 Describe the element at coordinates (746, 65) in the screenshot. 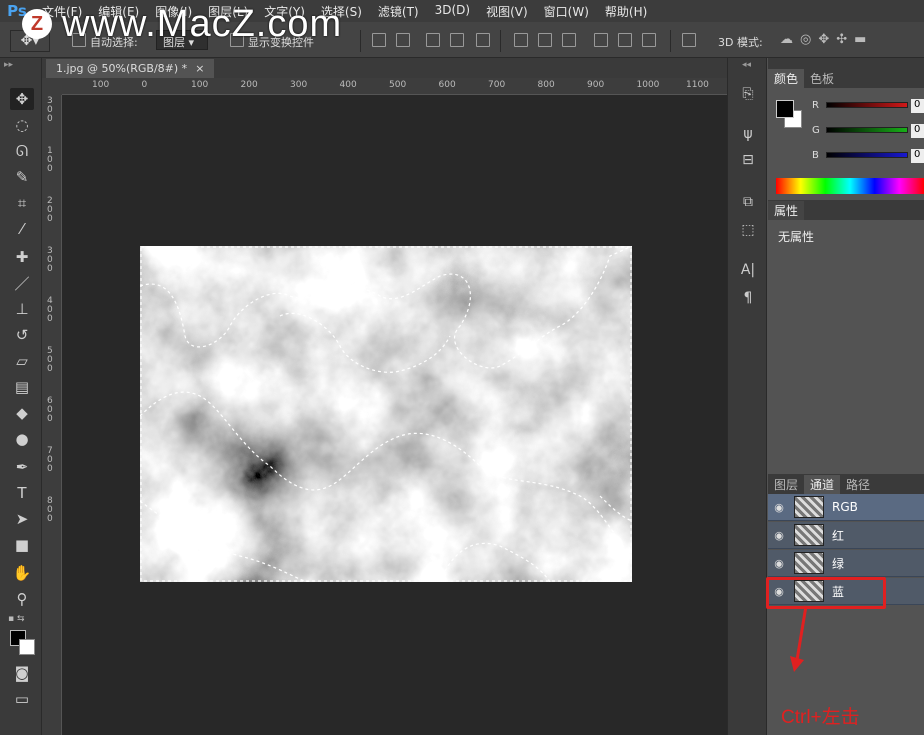

I see `dock-collapse-icon: ◂◂` at that location.